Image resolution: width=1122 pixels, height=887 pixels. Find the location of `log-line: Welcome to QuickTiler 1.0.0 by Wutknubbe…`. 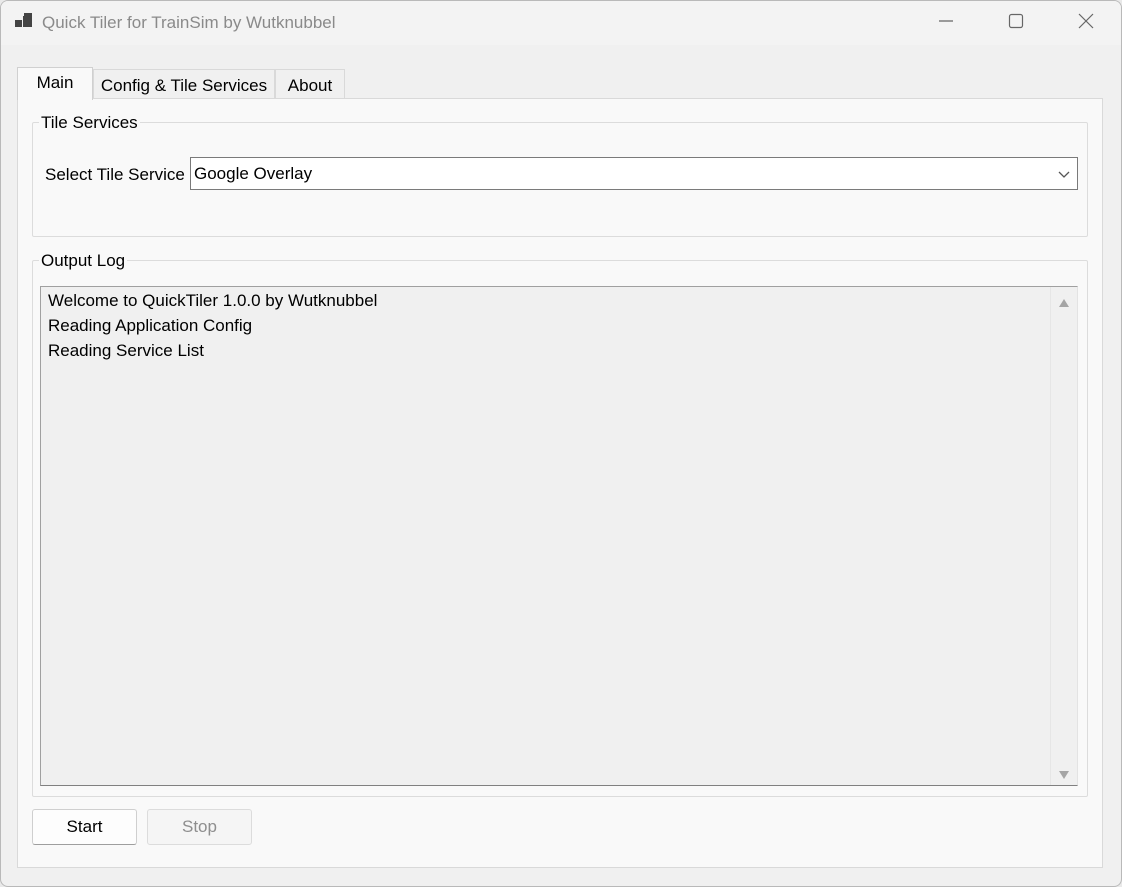

log-line: Welcome to QuickTiler 1.0.0 by Wutknubbe… is located at coordinates (213, 300).